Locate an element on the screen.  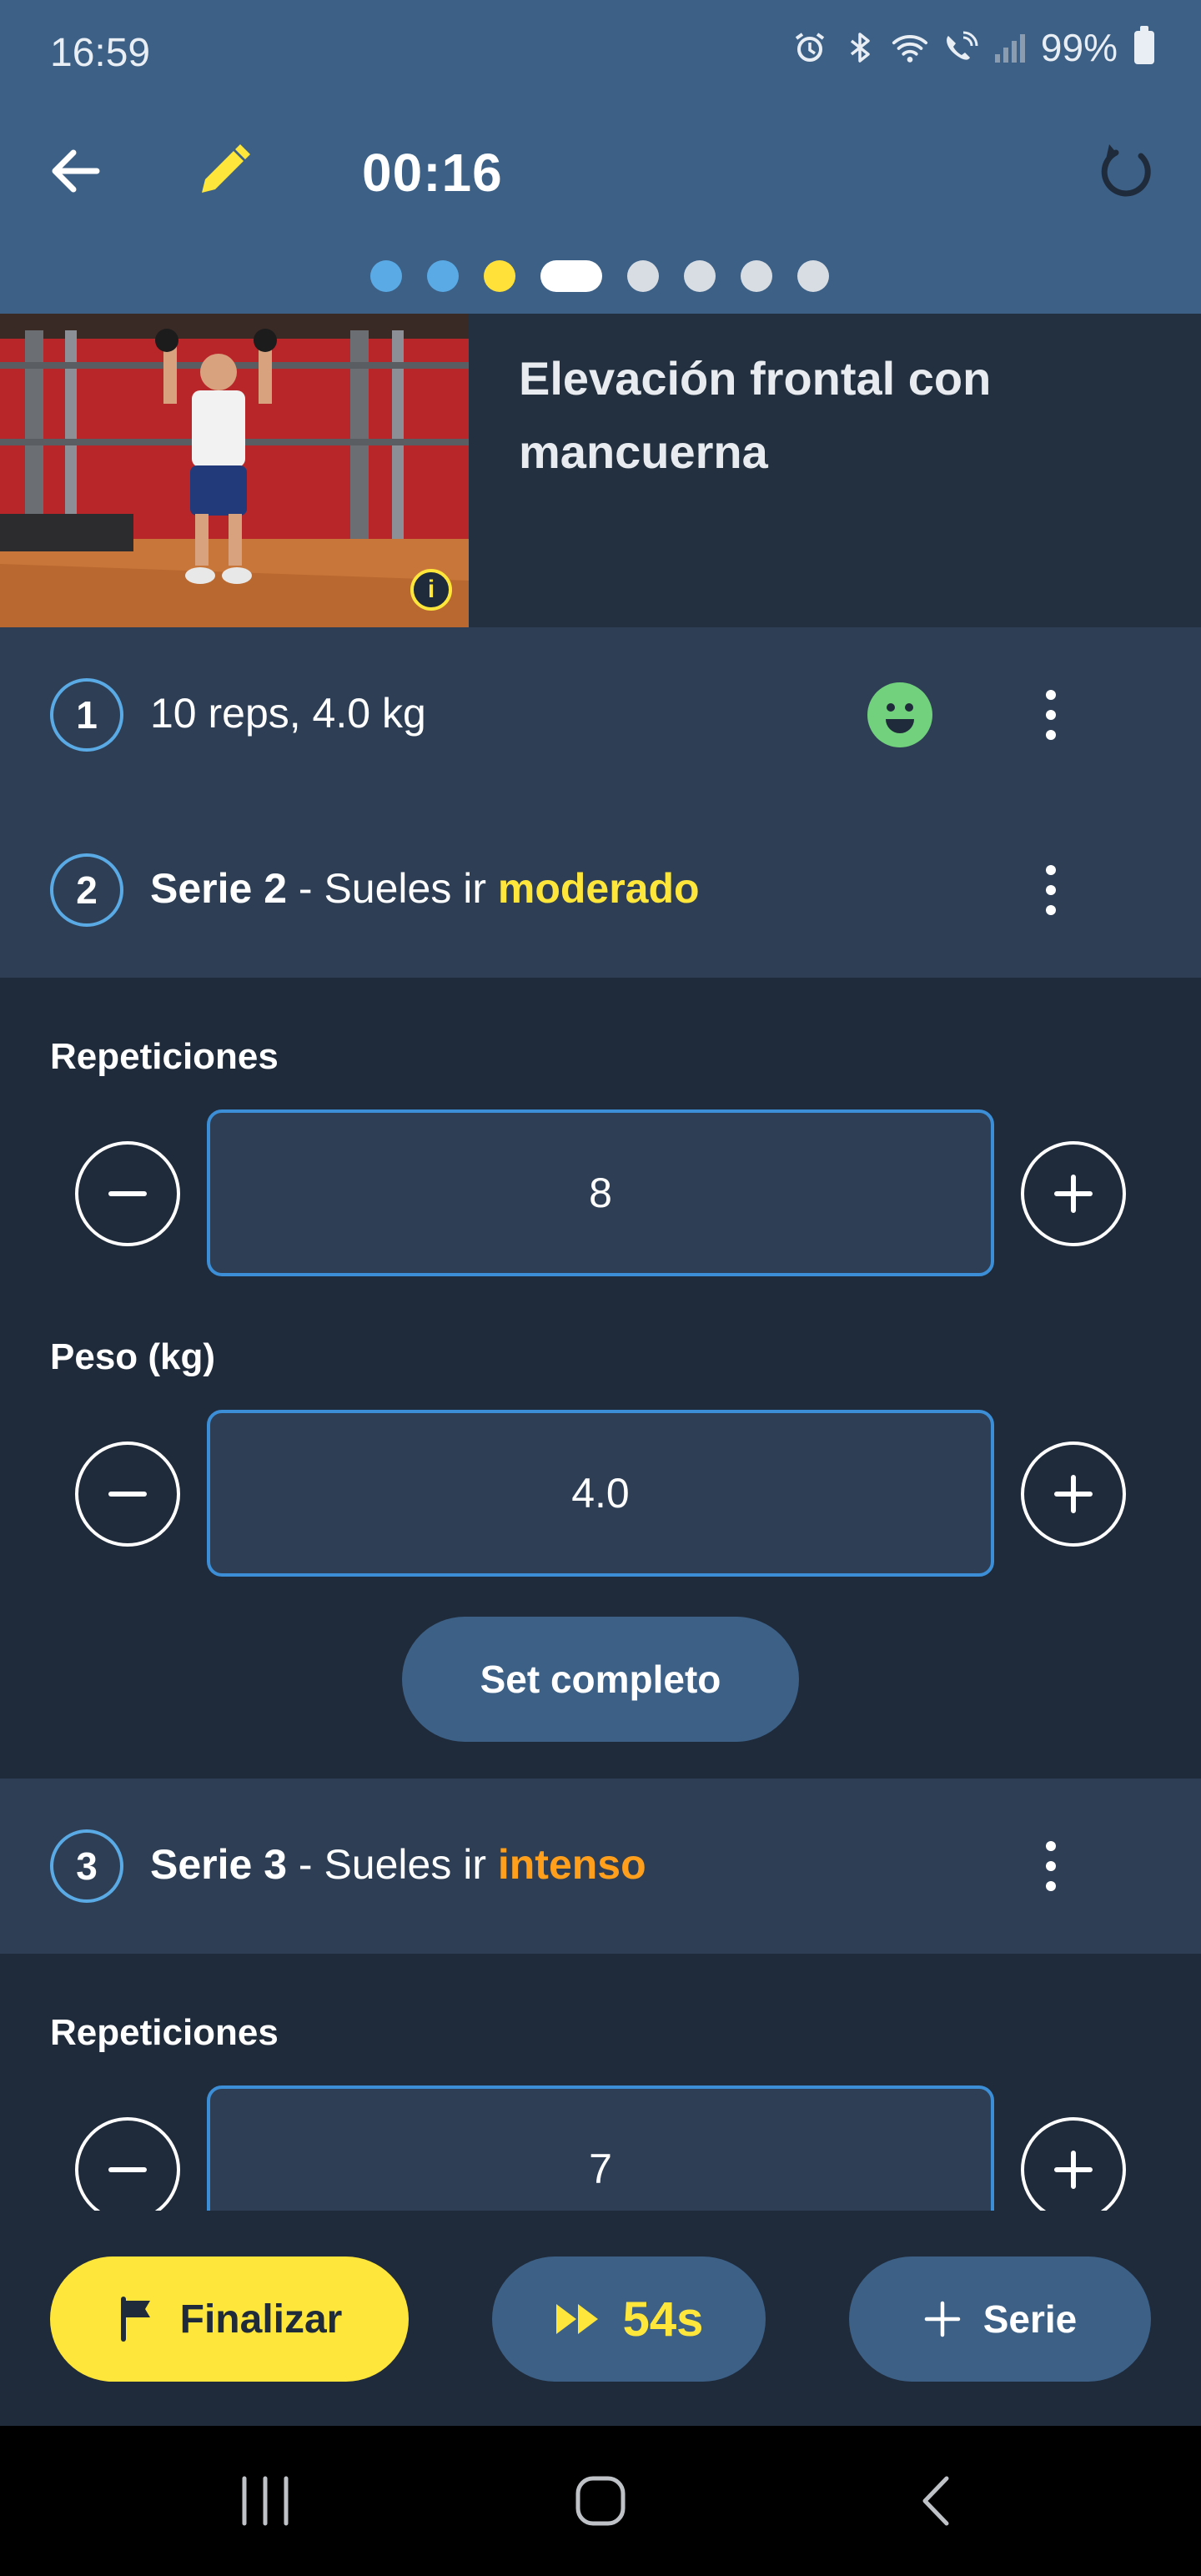
set-number-badge: 3 is located at coordinates (87, 1866).